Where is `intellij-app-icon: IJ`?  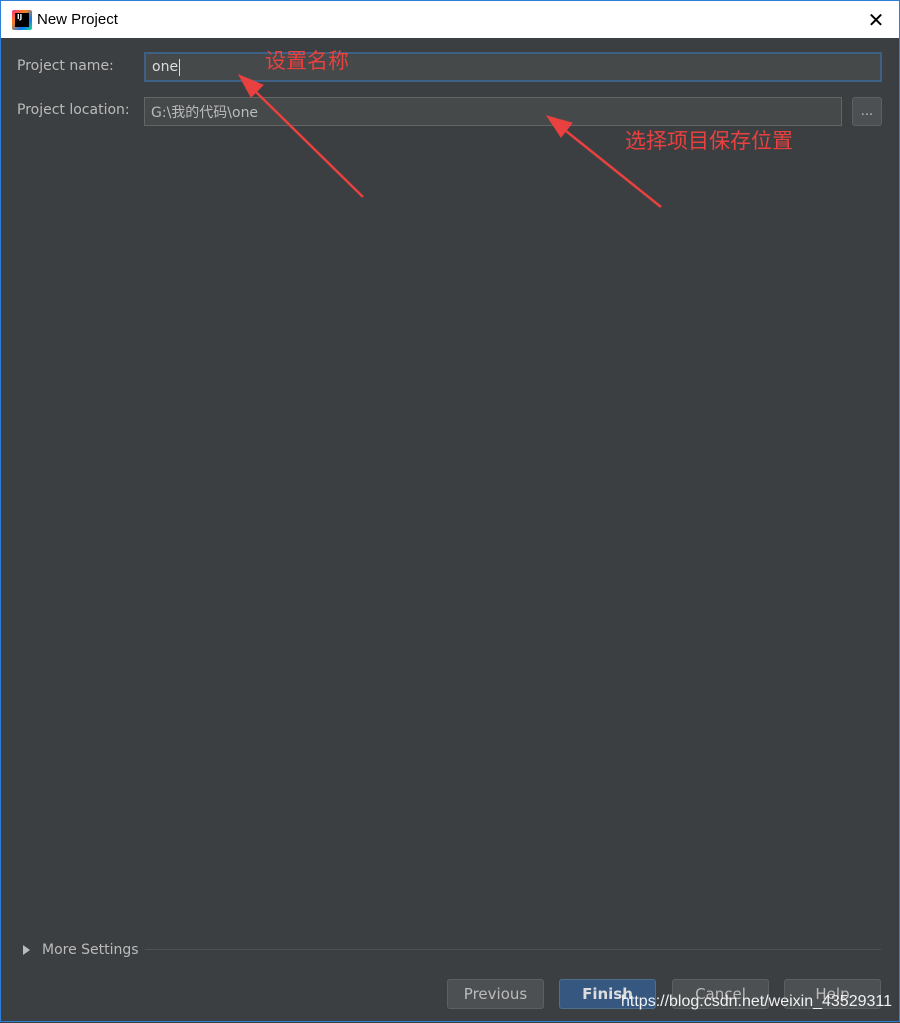
intellij-app-icon: IJ is located at coordinates (22, 19).